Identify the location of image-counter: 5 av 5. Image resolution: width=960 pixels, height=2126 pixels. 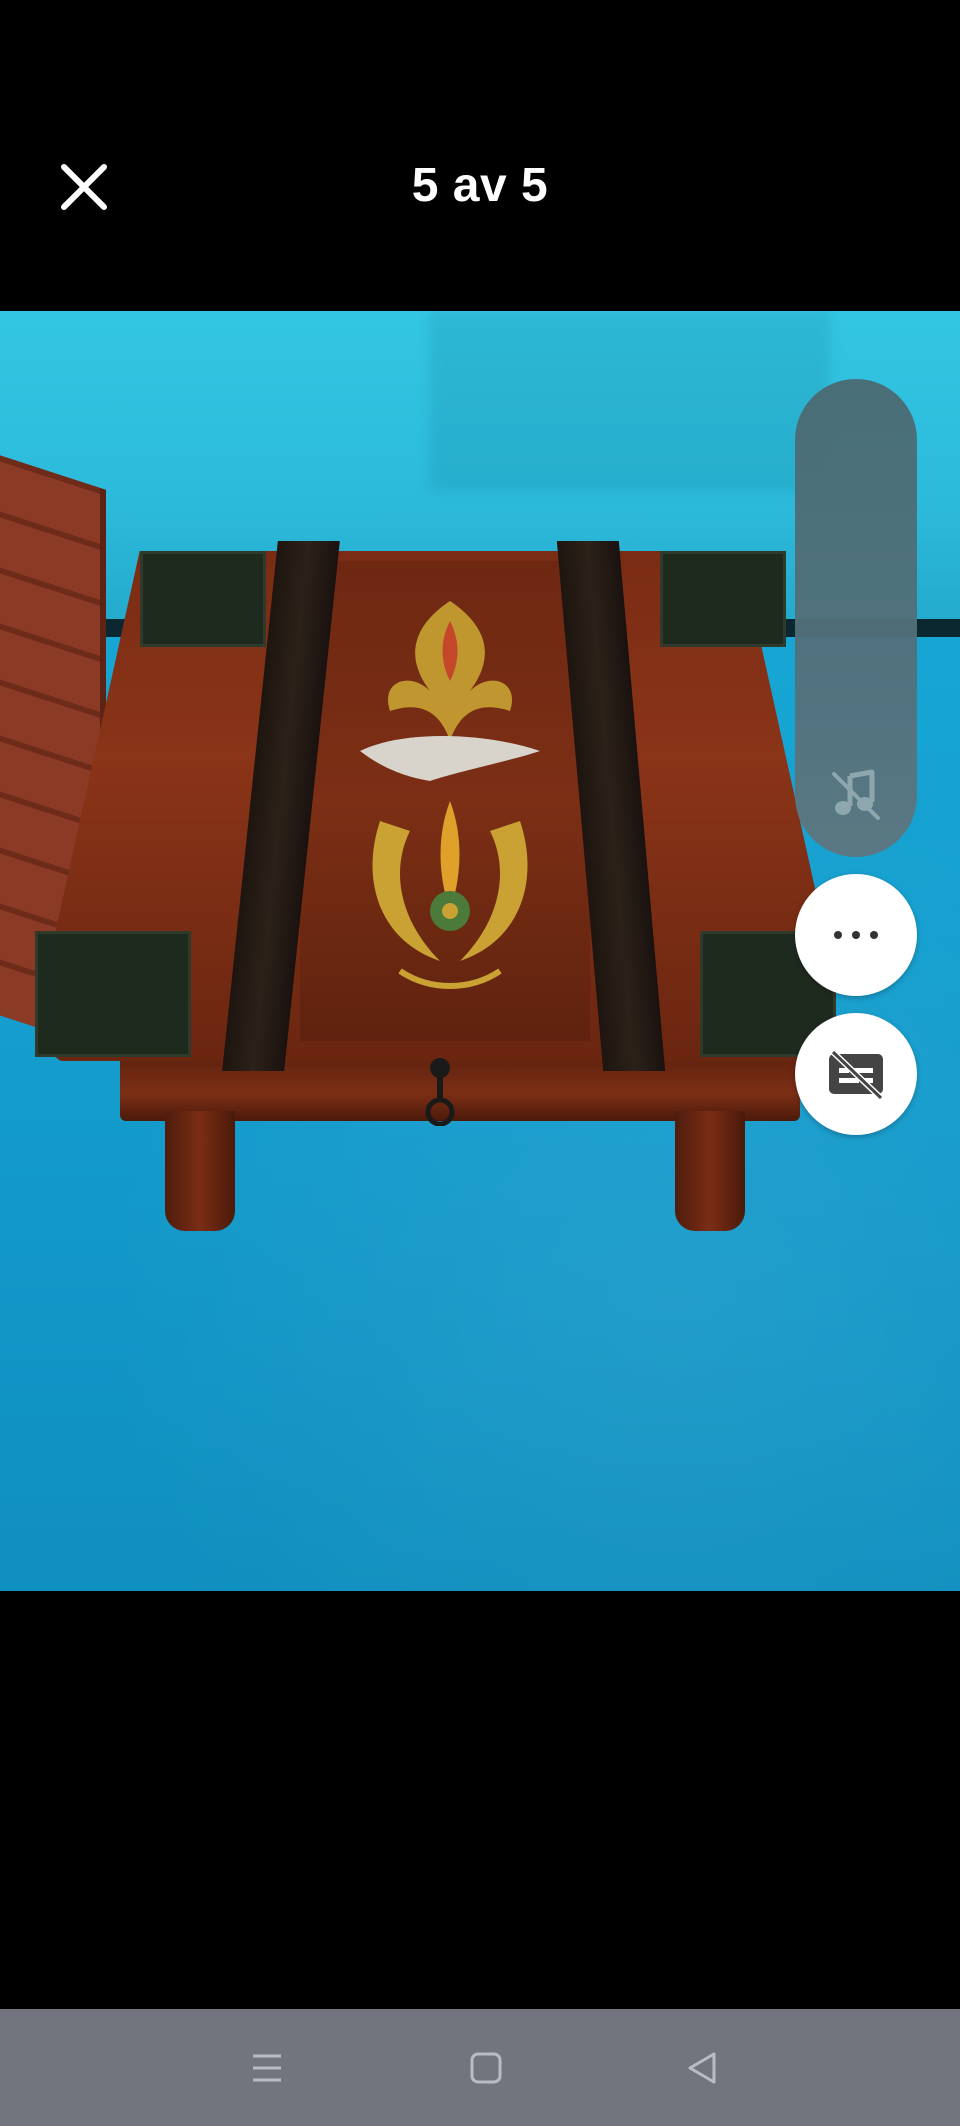
(480, 185).